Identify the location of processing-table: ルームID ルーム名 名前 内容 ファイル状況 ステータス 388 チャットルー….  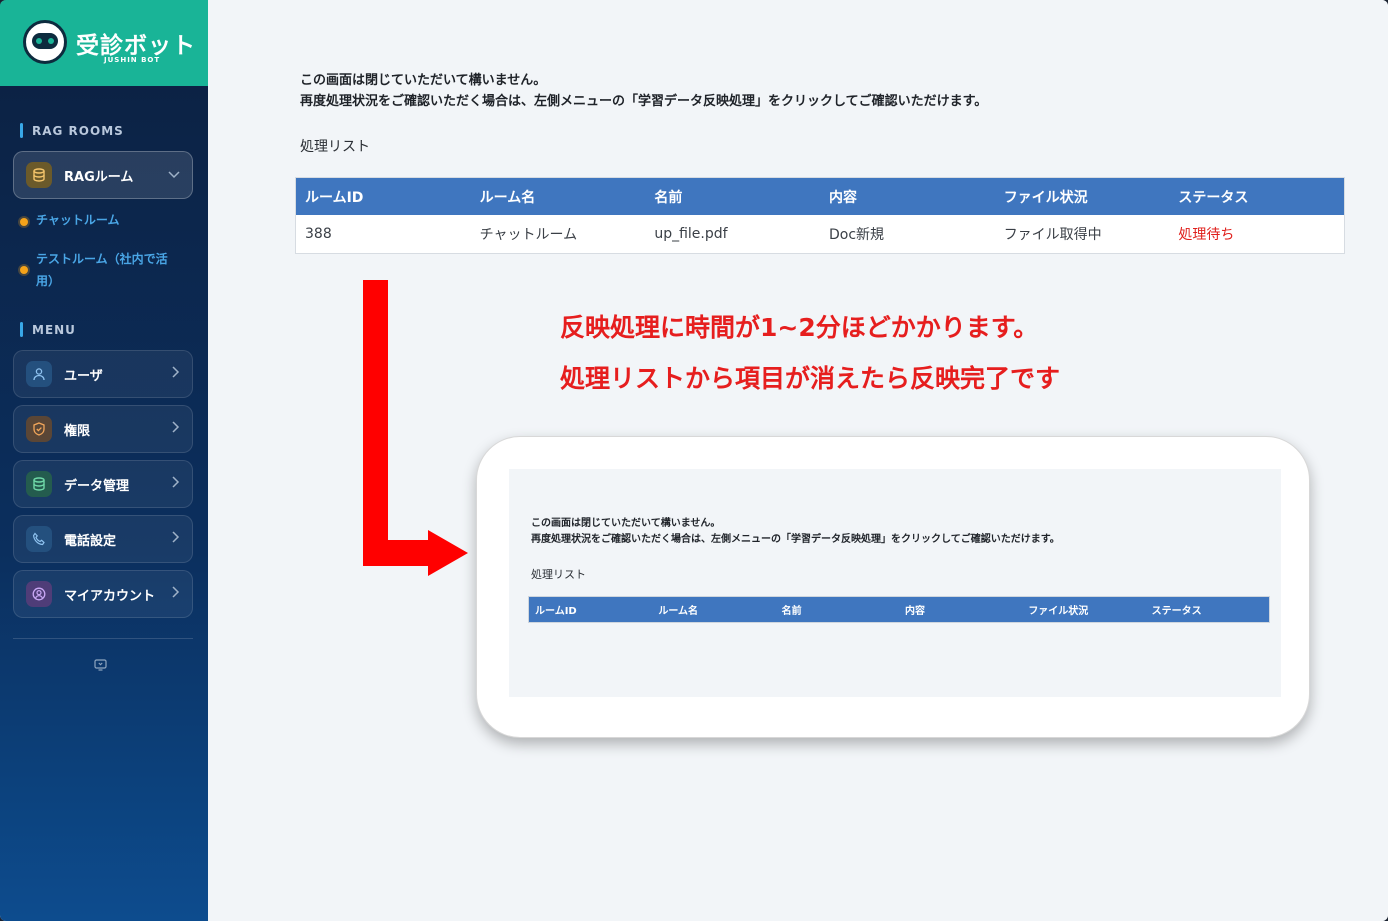
(820, 215).